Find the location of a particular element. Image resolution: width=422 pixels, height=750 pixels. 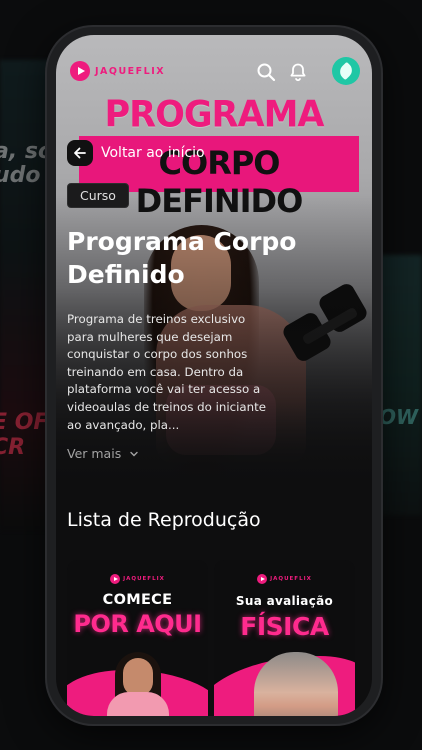

playlist-title: Lista de Reprodução is located at coordinates (164, 520).